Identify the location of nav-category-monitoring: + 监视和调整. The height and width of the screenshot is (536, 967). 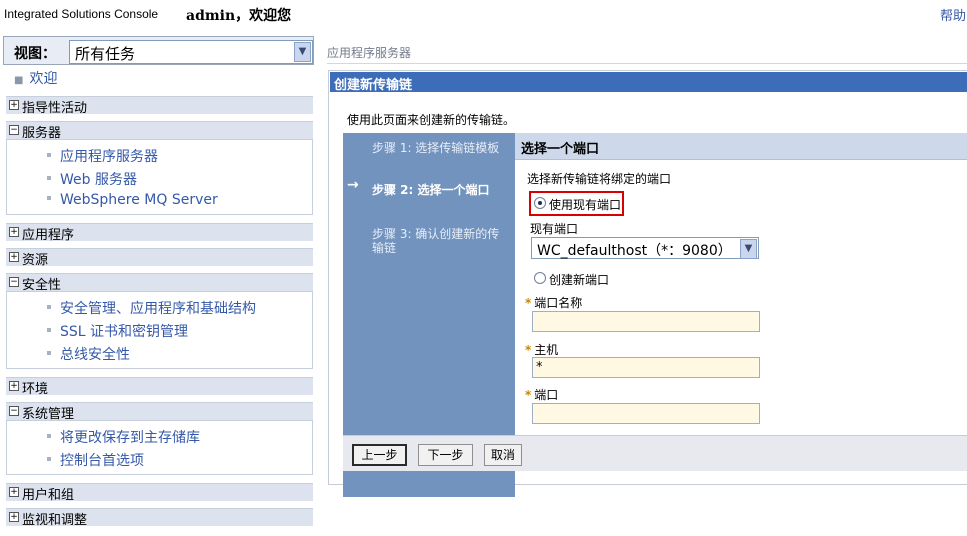
(159, 518).